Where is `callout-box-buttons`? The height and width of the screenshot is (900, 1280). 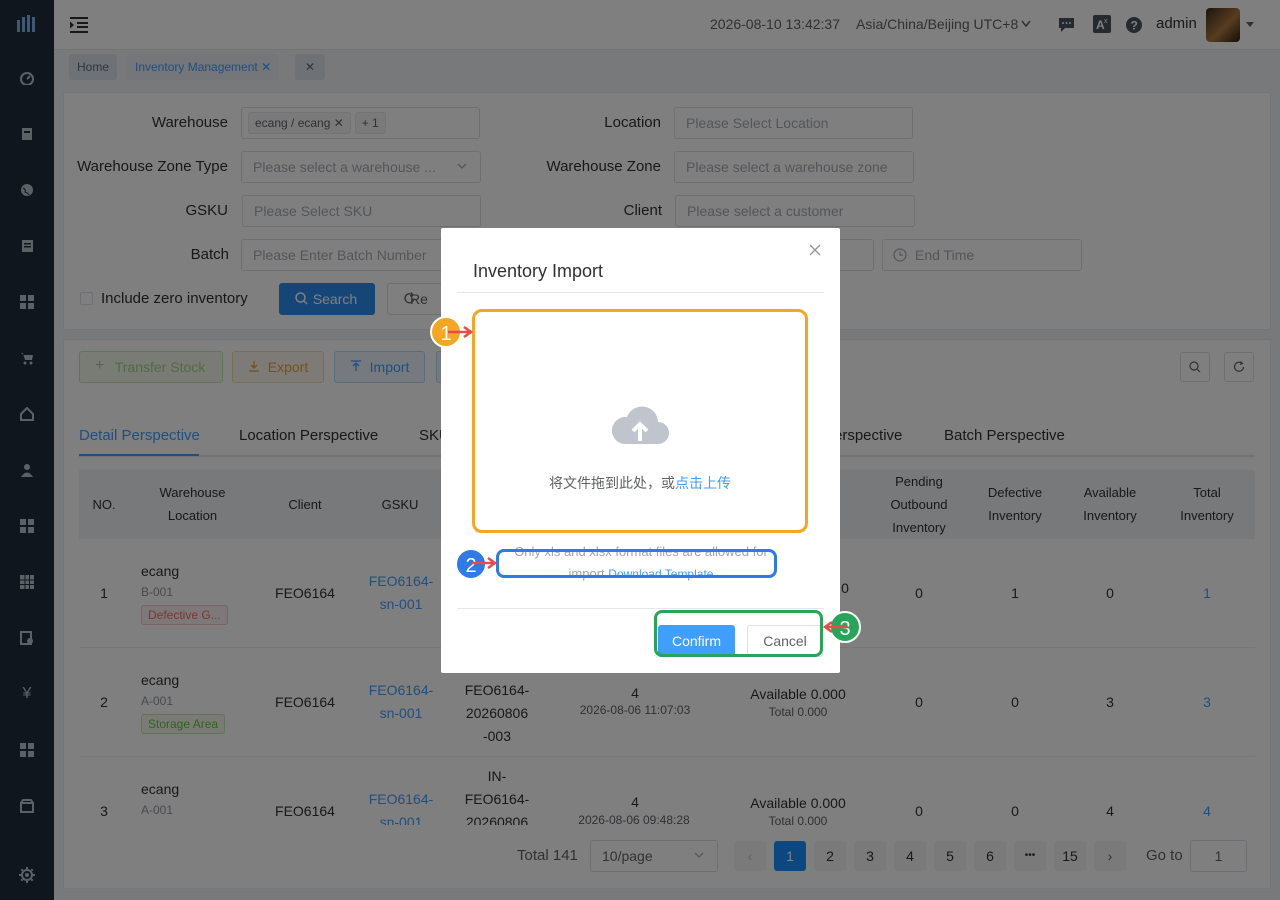 callout-box-buttons is located at coordinates (738, 633).